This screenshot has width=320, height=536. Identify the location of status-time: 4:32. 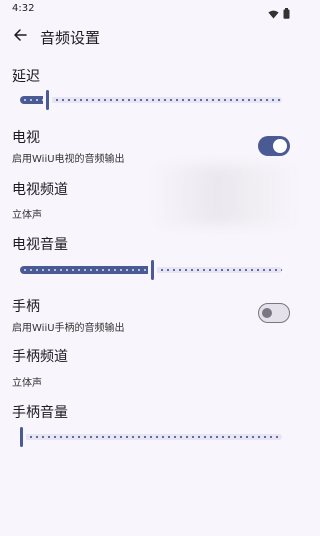
(23, 8).